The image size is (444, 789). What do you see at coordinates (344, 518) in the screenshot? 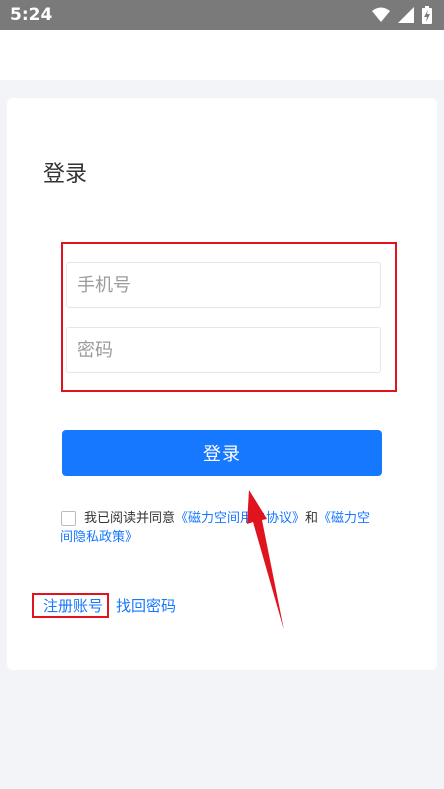
I see `privacy-policy-link-part1: 《磁力空` at bounding box center [344, 518].